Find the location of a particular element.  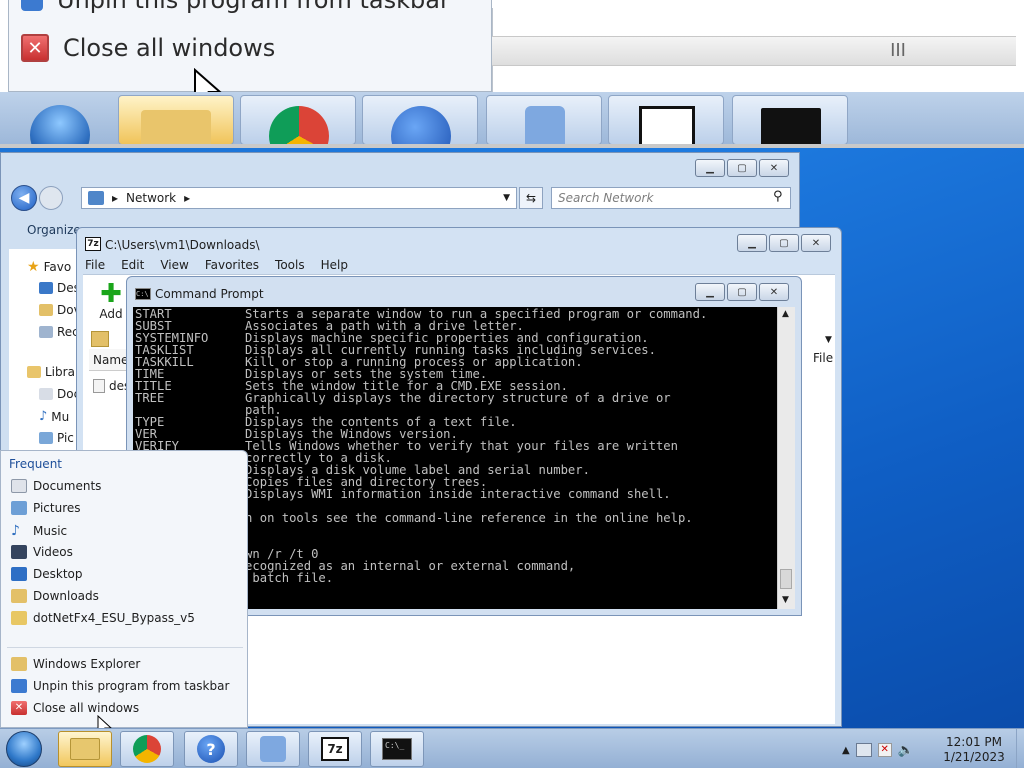

downloads-icon is located at coordinates (46, 310).